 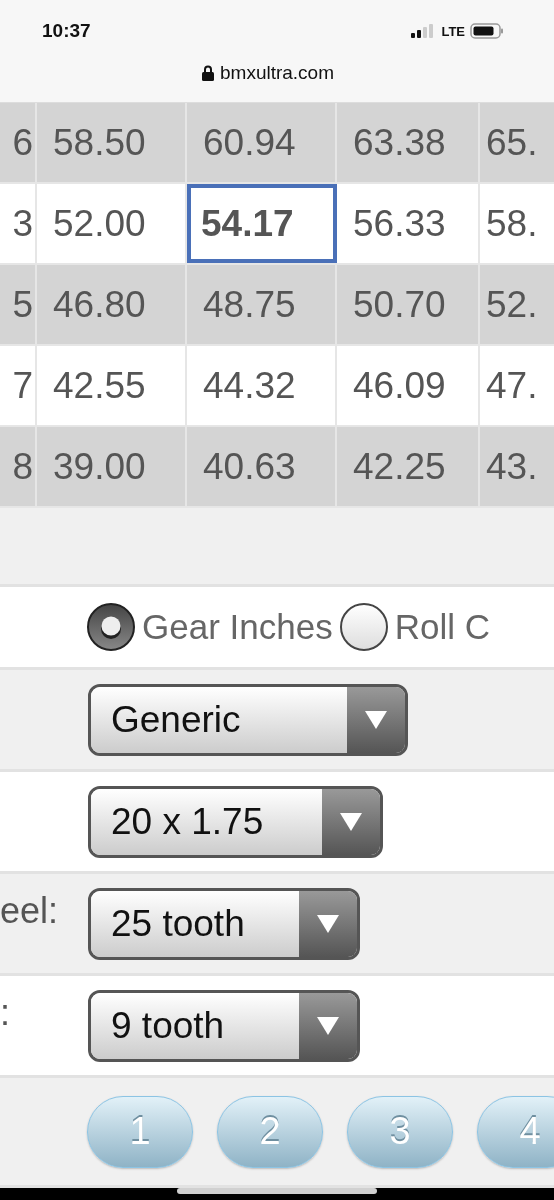 I want to click on dropdown: 25 tooth, so click(x=224, y=923).